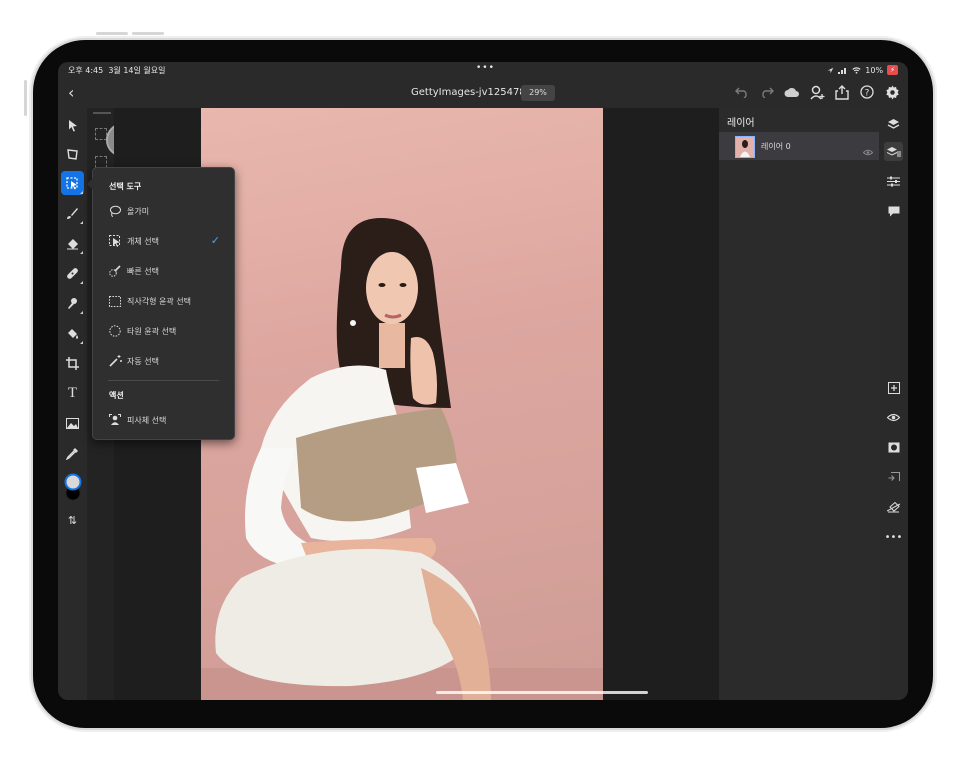 This screenshot has height=762, width=966. What do you see at coordinates (72, 154) in the screenshot?
I see `transform-tool-icon` at bounding box center [72, 154].